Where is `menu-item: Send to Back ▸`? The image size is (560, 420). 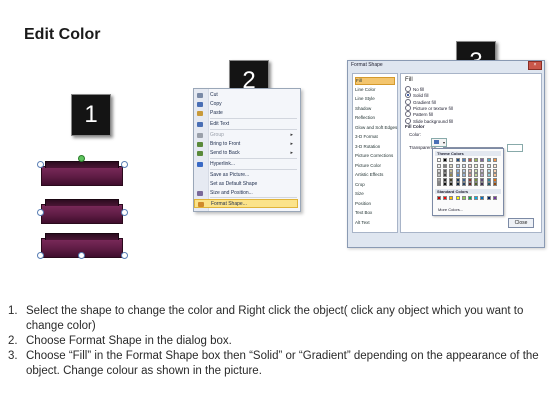
menu-item: Send to Back ▸ is located at coordinates (246, 153).